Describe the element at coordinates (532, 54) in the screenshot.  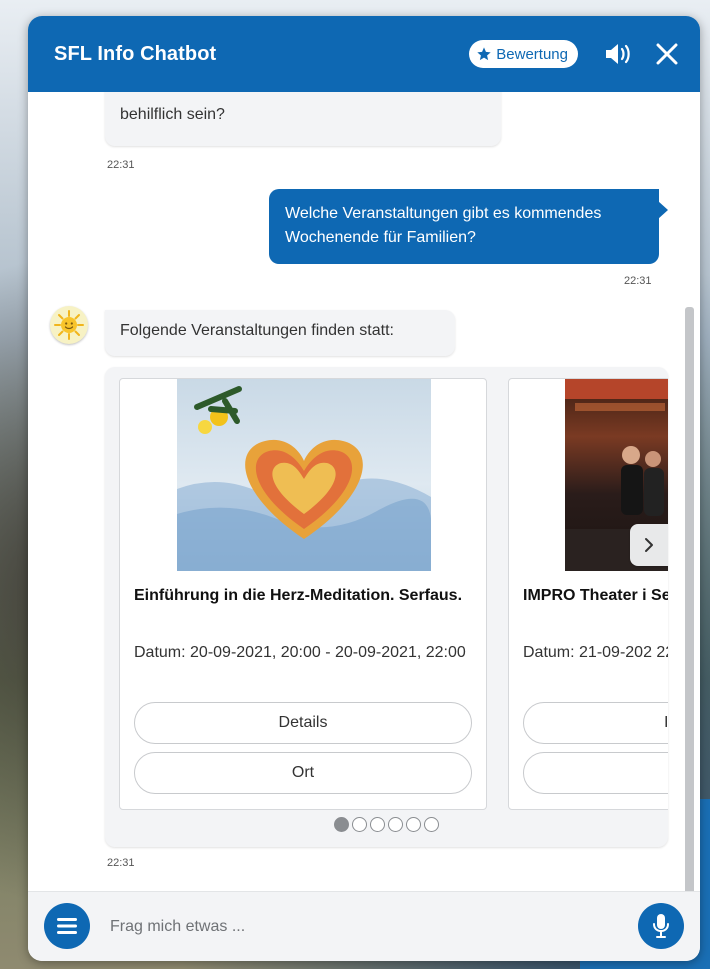
I see `rating-label: Bewertung` at that location.